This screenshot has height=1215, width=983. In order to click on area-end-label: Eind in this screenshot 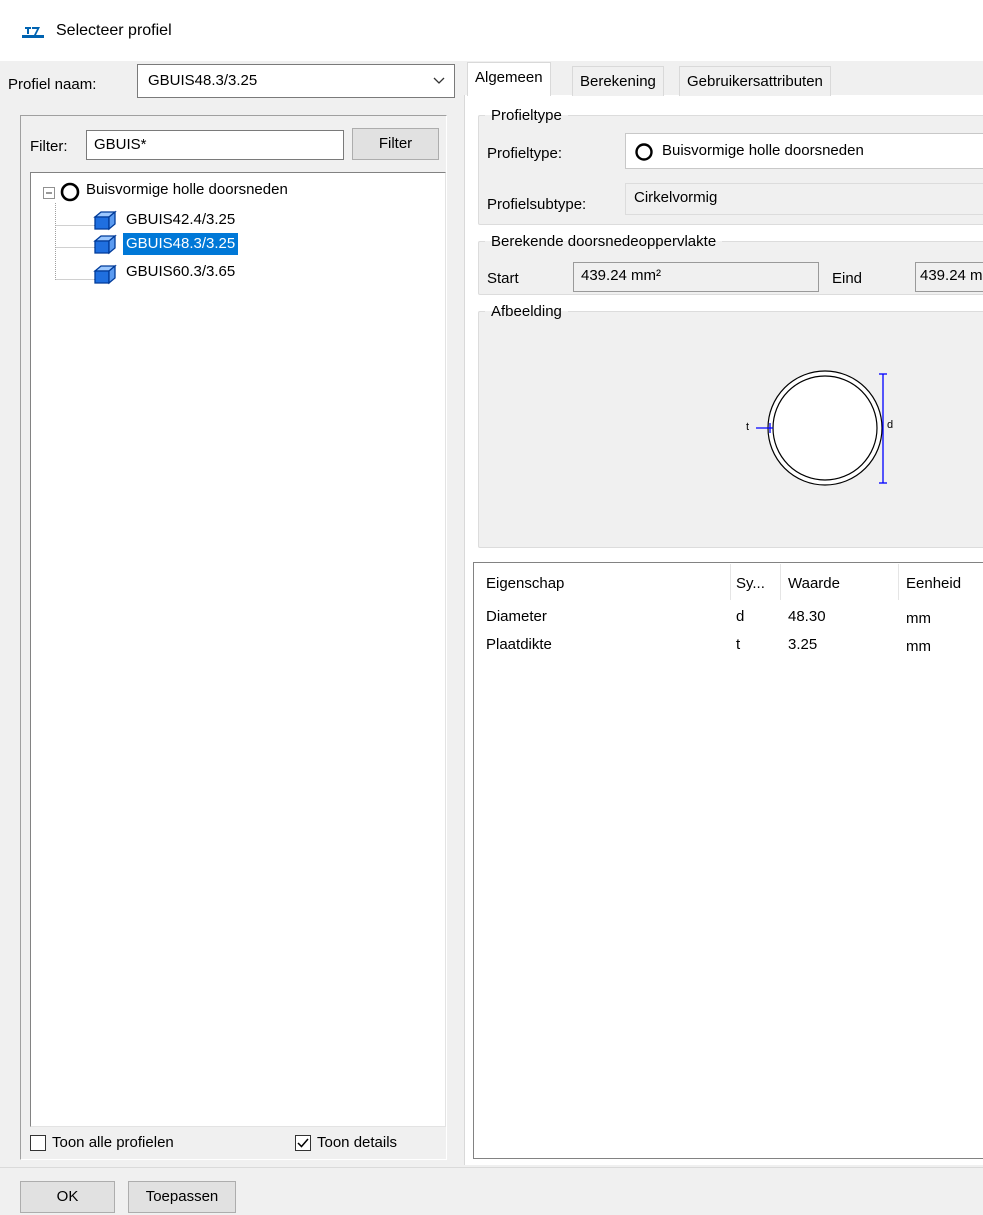, I will do `click(847, 278)`.